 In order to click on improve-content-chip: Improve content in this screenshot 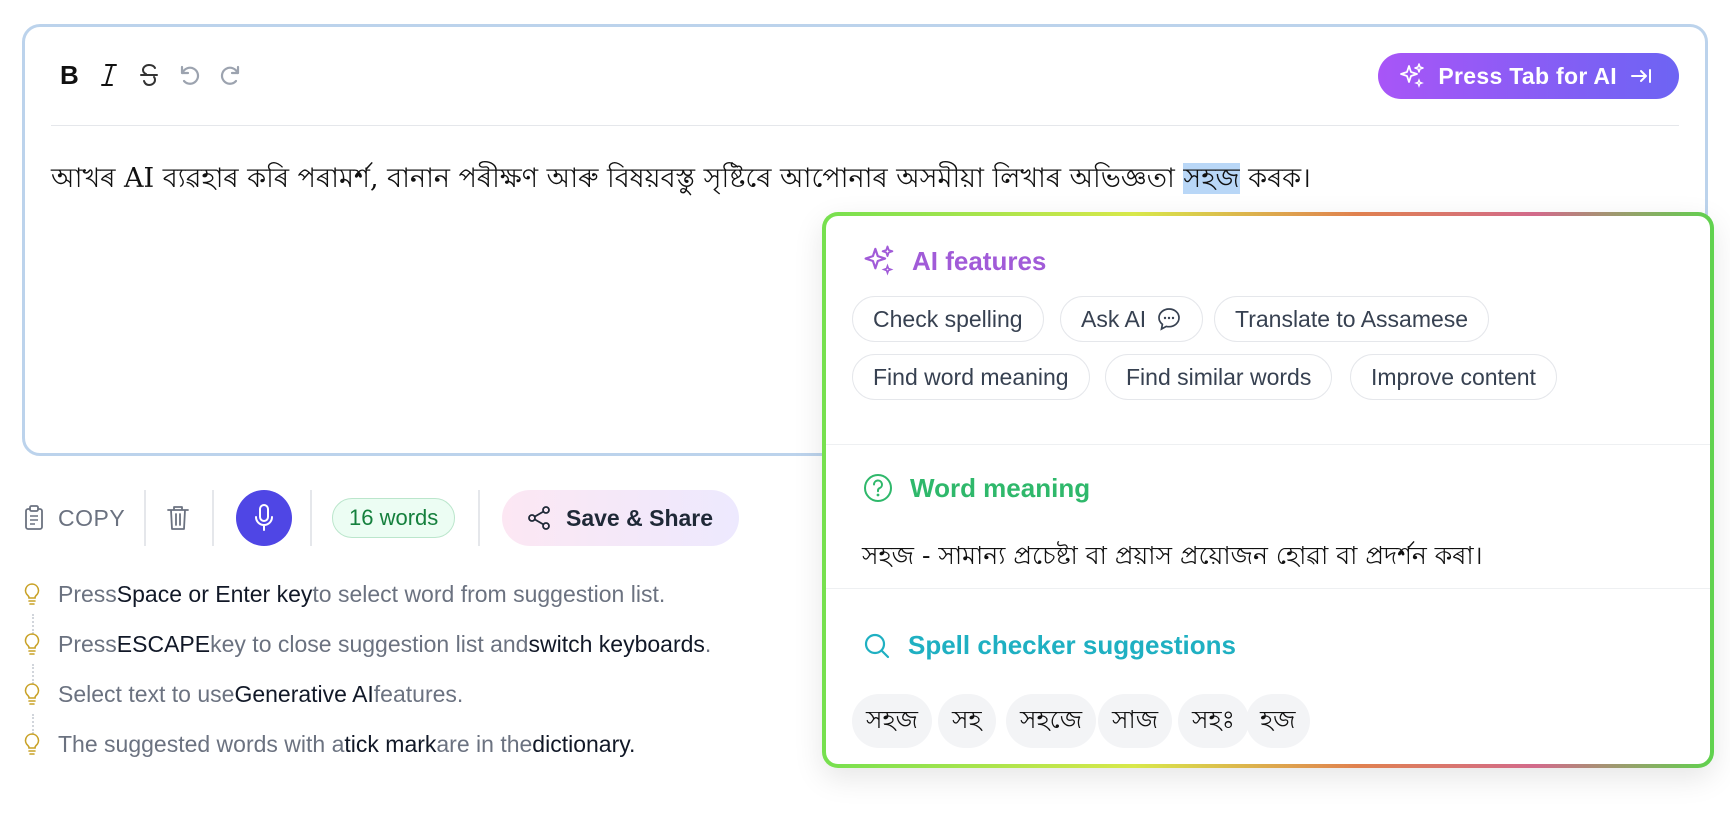, I will do `click(1453, 377)`.